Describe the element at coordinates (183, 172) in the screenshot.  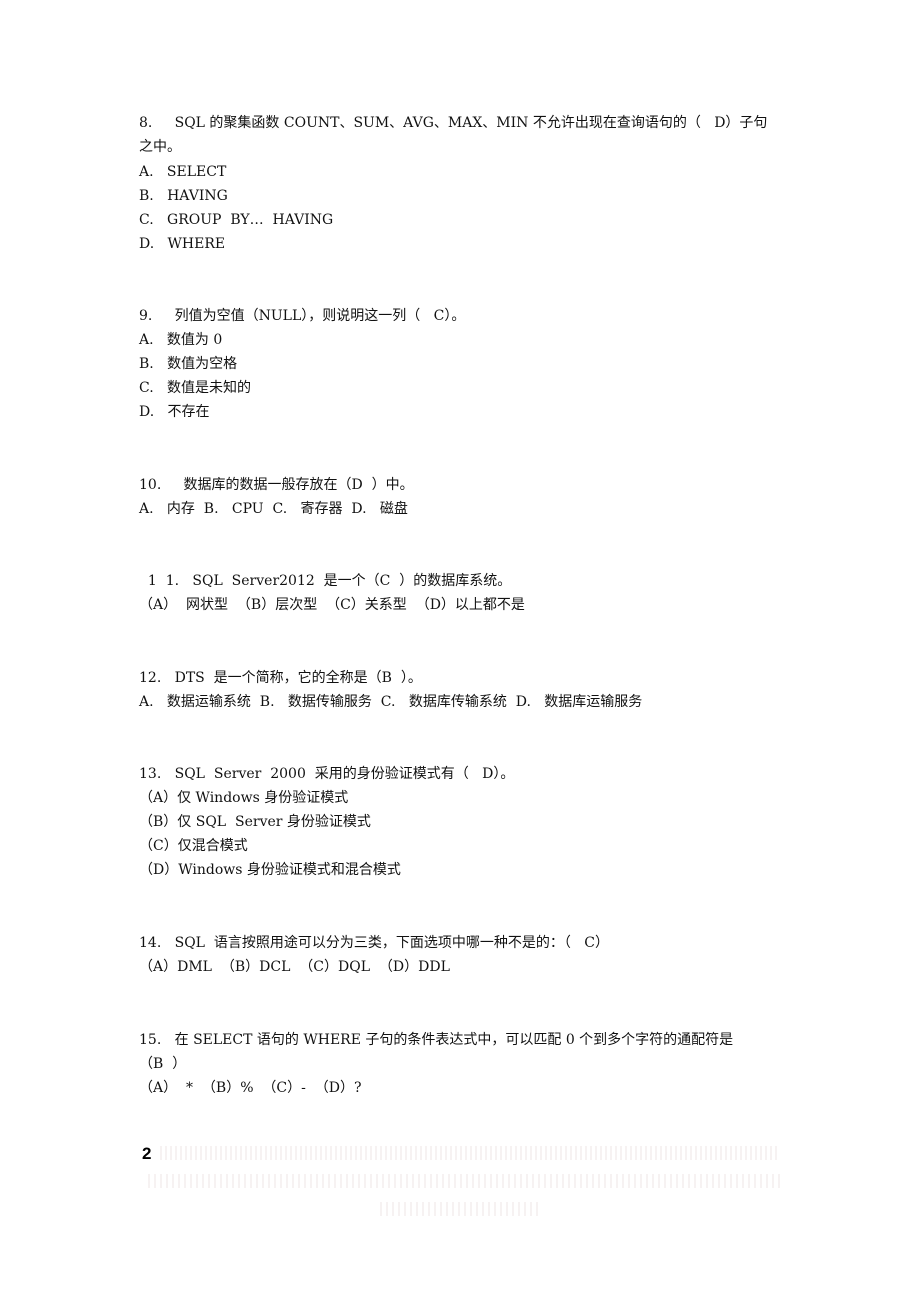
I see `question-8-option-a: A. SELECT` at that location.